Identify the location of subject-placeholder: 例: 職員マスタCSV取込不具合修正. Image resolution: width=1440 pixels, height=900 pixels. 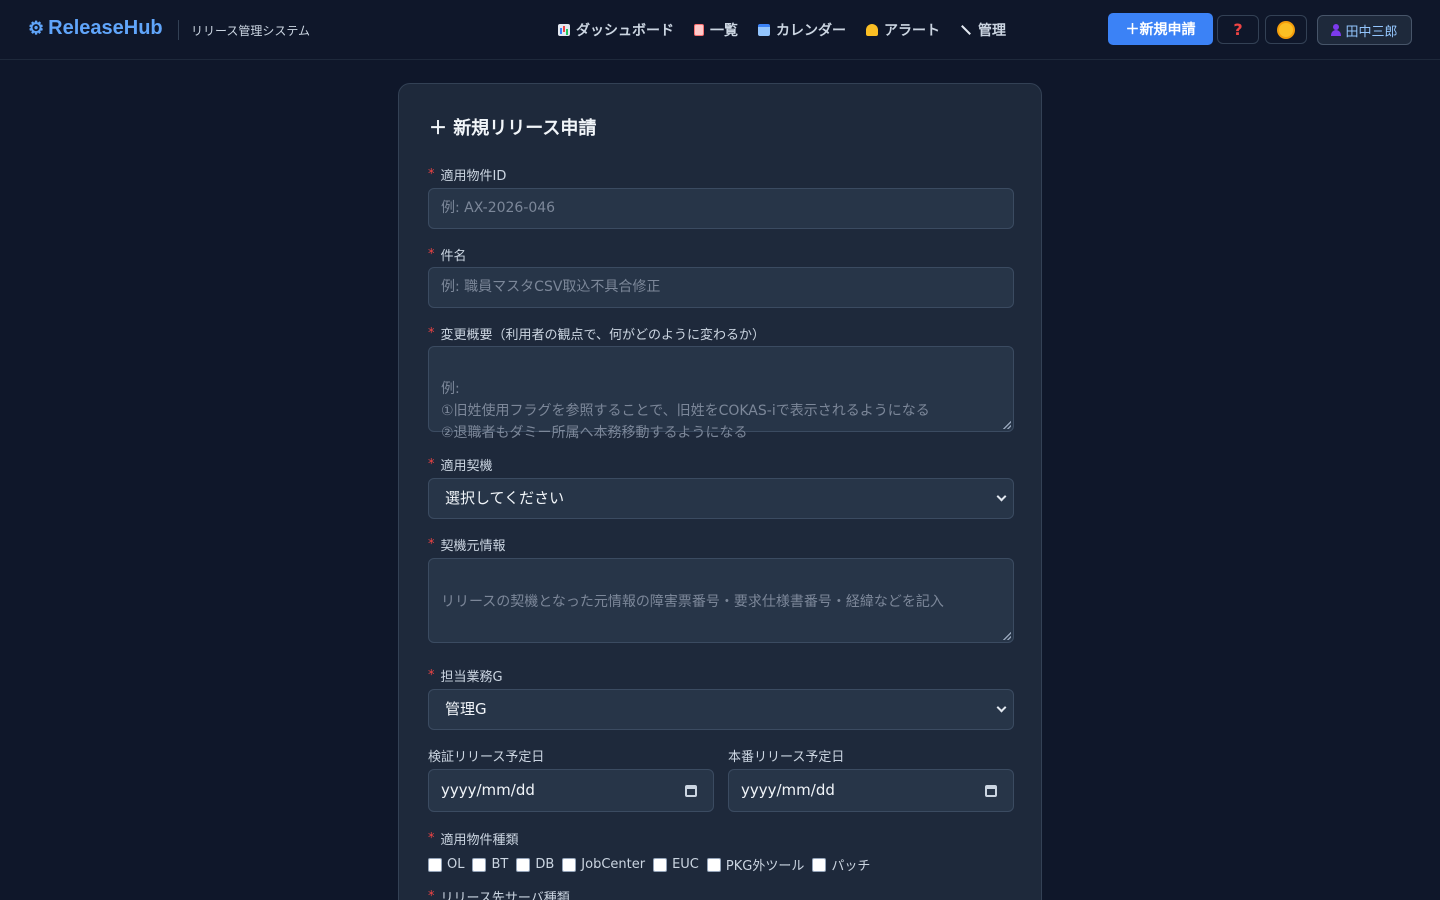
(551, 287).